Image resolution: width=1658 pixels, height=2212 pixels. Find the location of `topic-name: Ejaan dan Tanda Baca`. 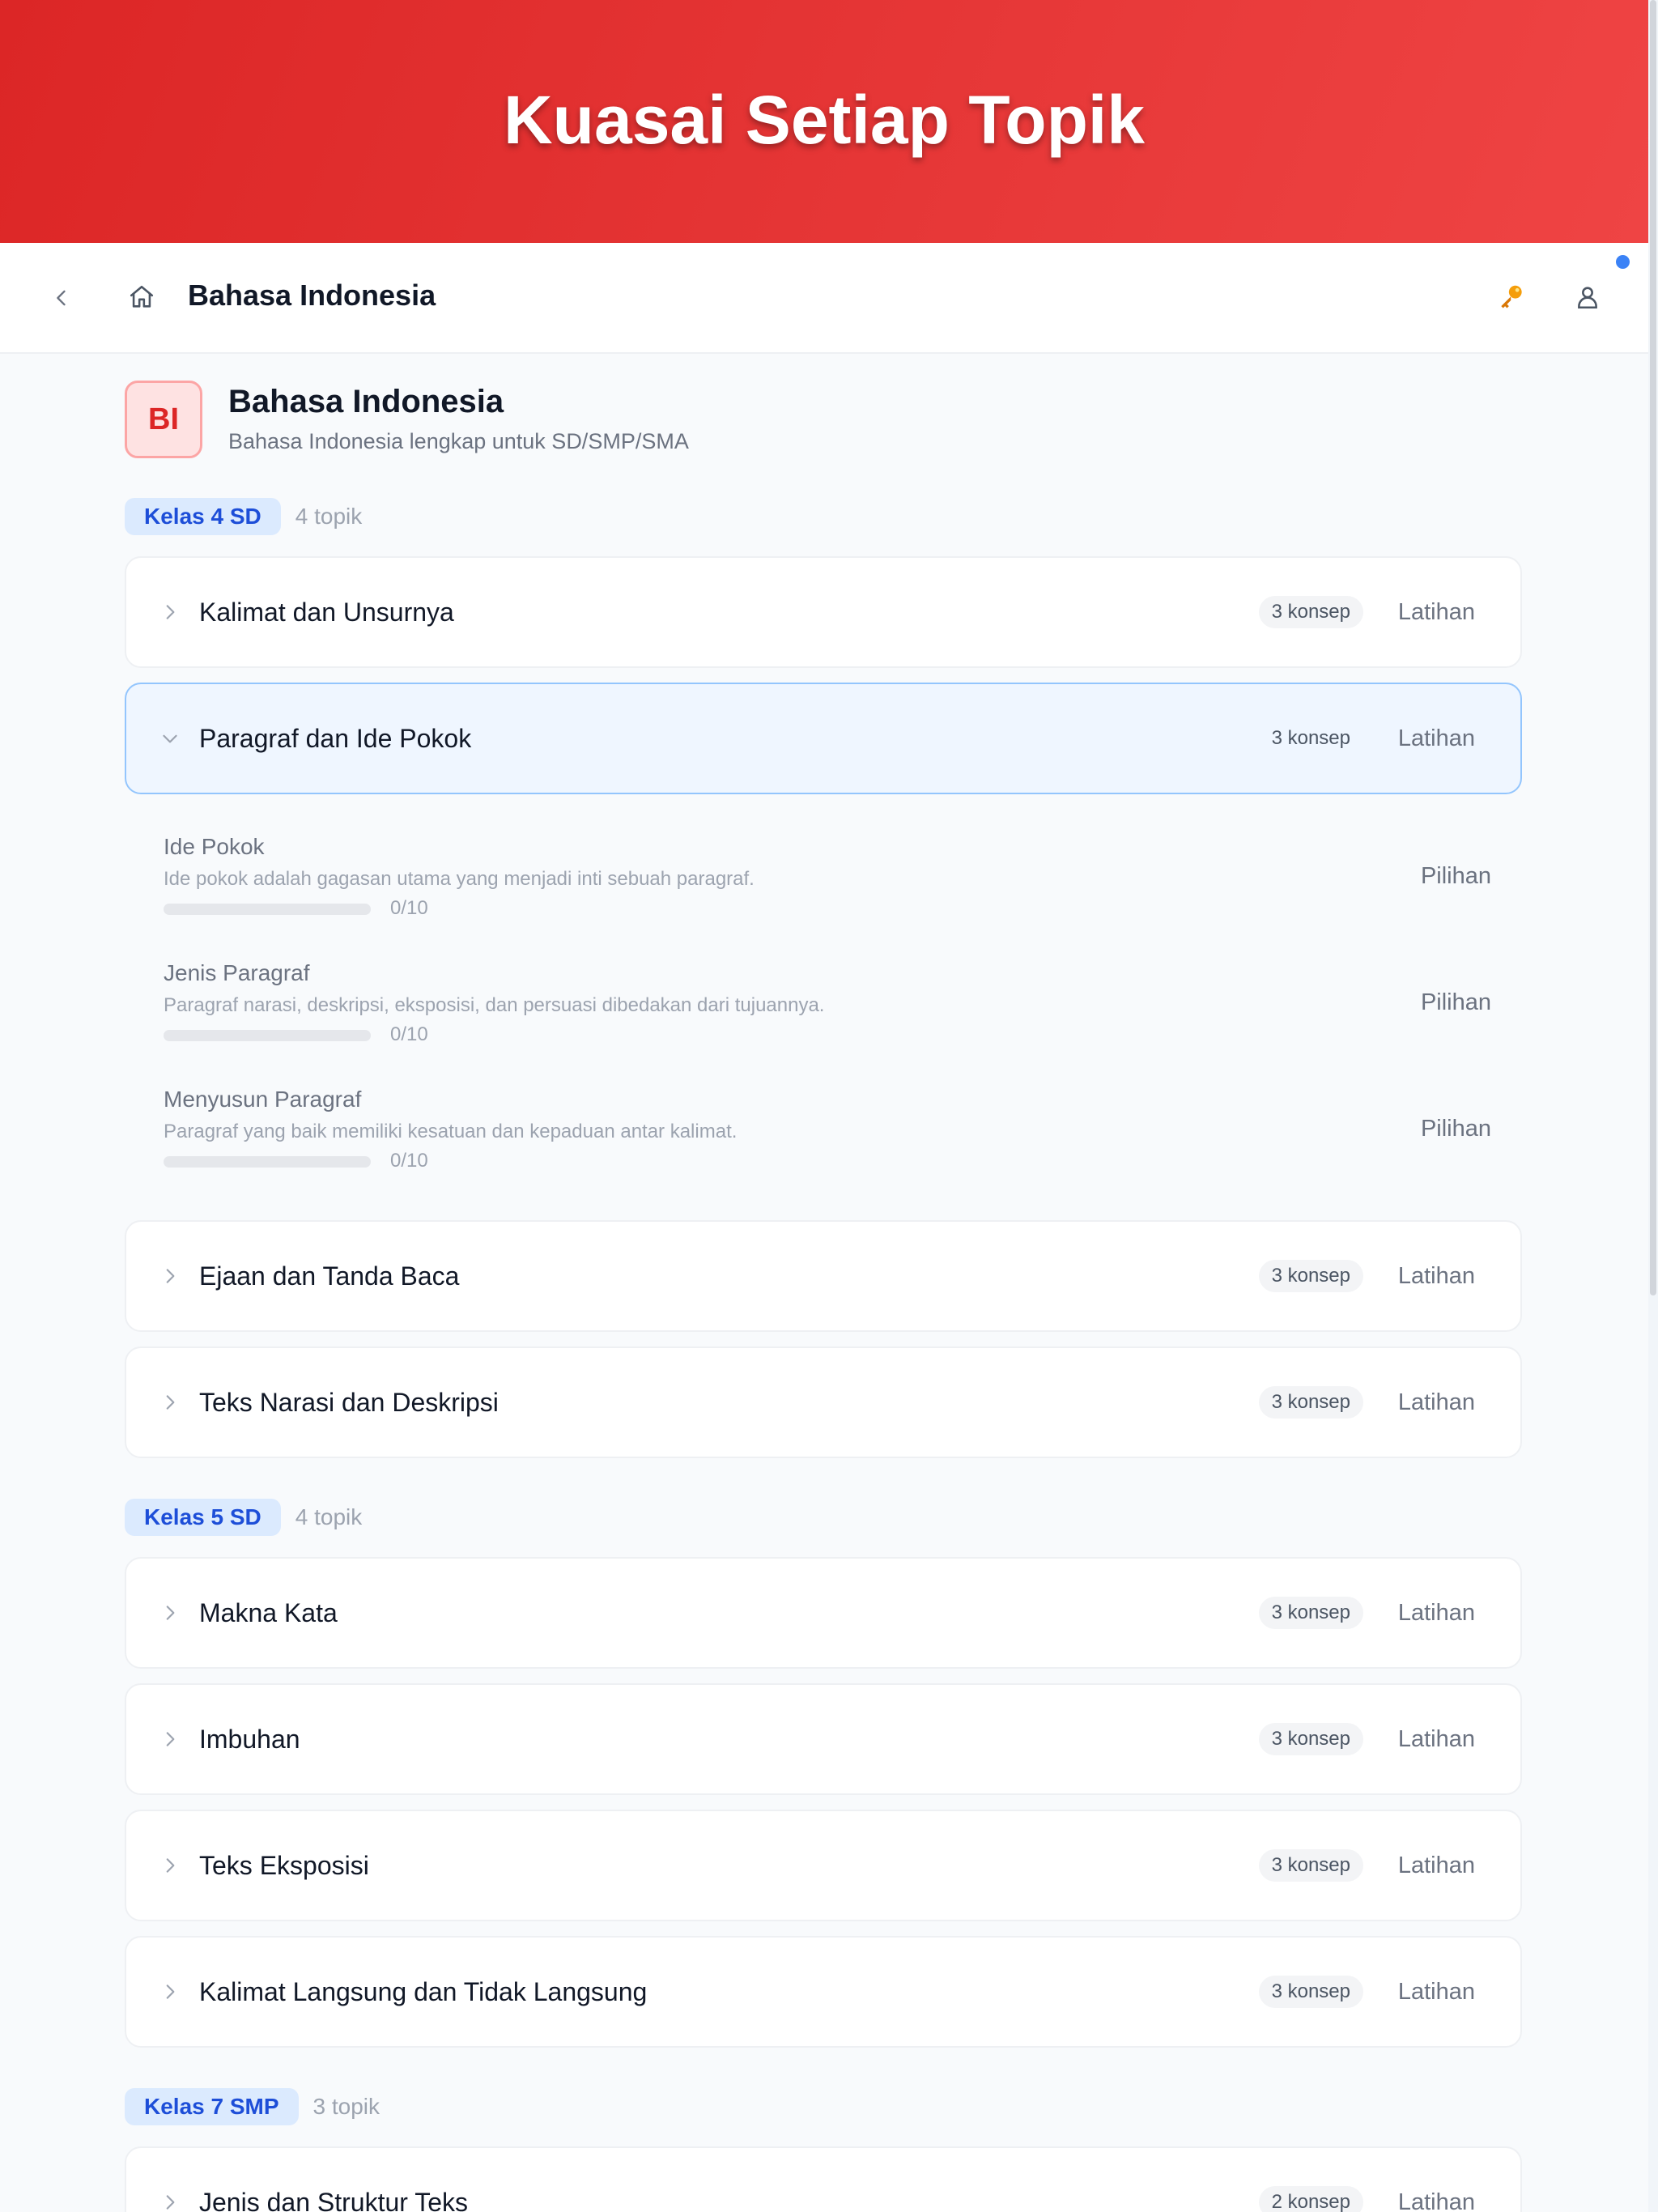

topic-name: Ejaan dan Tanda Baca is located at coordinates (329, 1276).